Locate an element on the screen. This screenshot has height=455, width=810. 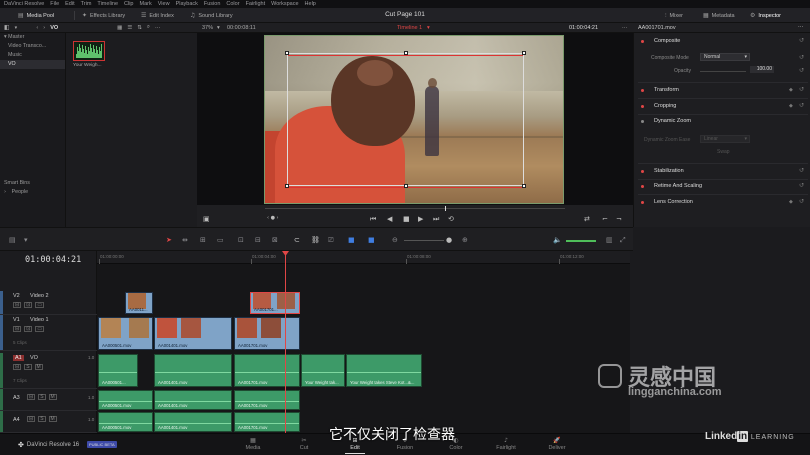
effects-library-button: ✦ Effects Library is located at coordinates (103, 15).